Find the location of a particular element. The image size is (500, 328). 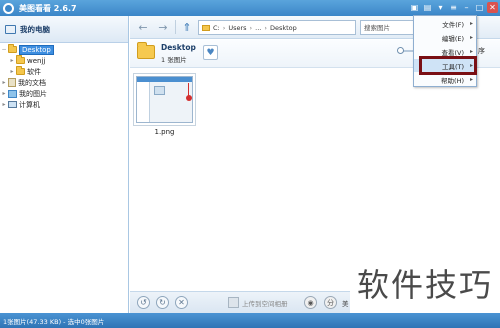

skin-icon: ▾ is located at coordinates (440, 7).